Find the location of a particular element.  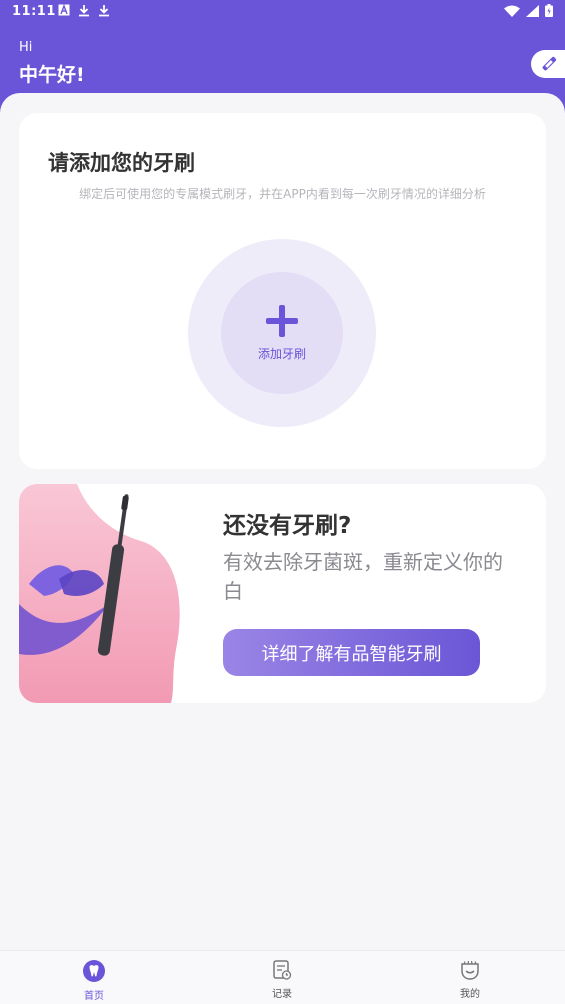

edit-icon is located at coordinates (549, 63).